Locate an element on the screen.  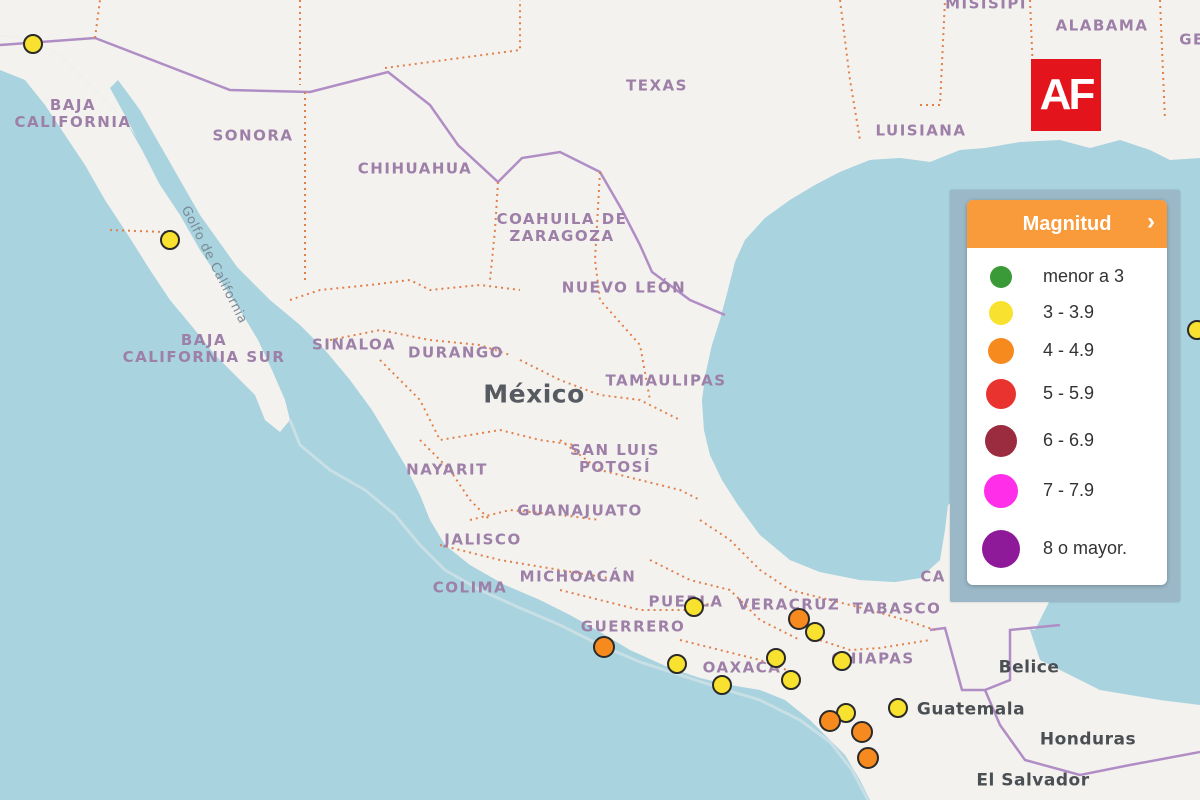
chevron-right-icon: › is located at coordinates (1151, 222).